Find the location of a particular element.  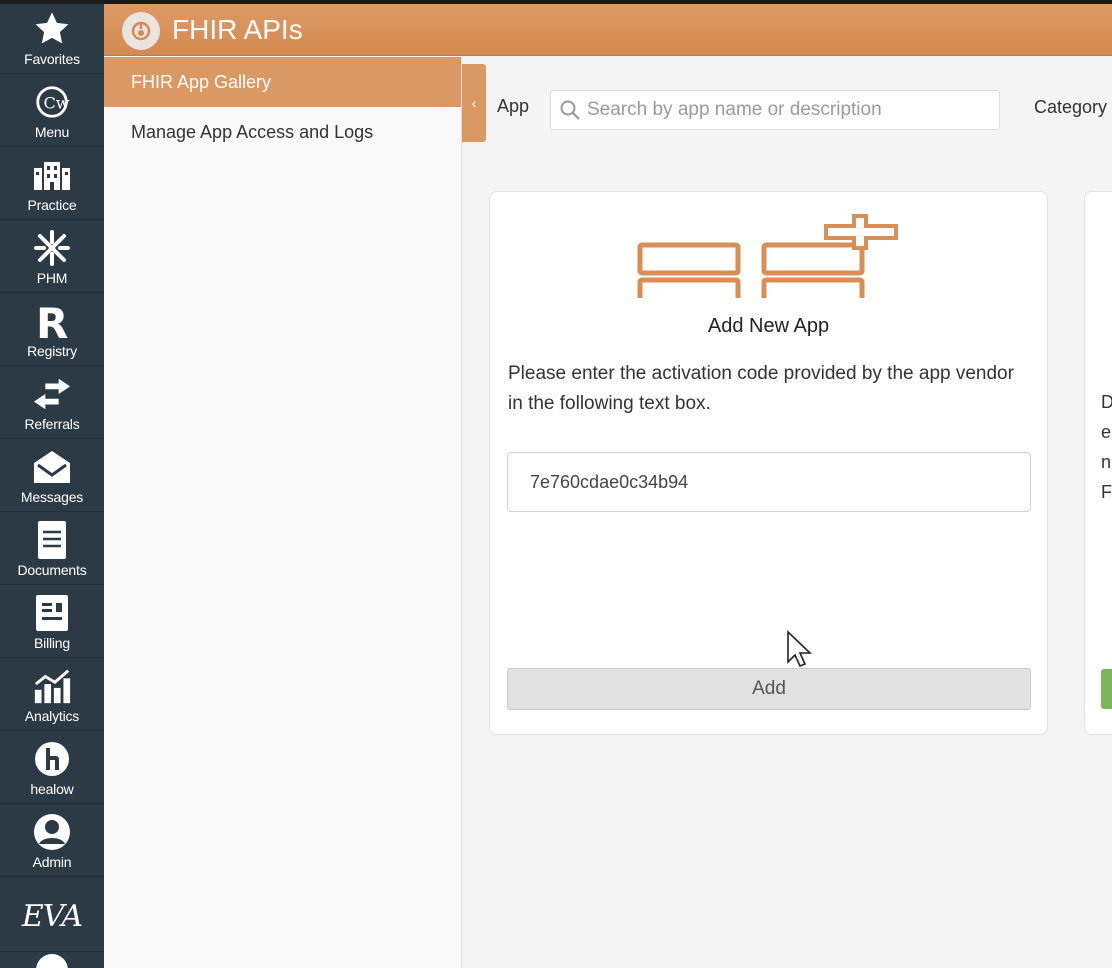

rail-item-messages: Messages is located at coordinates (52, 476).